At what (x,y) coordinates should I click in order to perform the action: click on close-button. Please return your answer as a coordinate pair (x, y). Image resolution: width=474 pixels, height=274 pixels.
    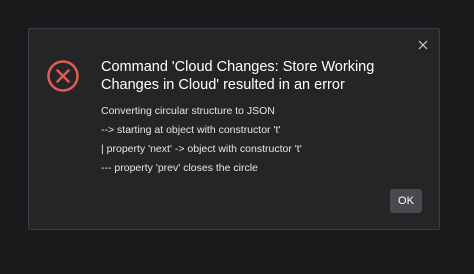
    Looking at the image, I should click on (423, 45).